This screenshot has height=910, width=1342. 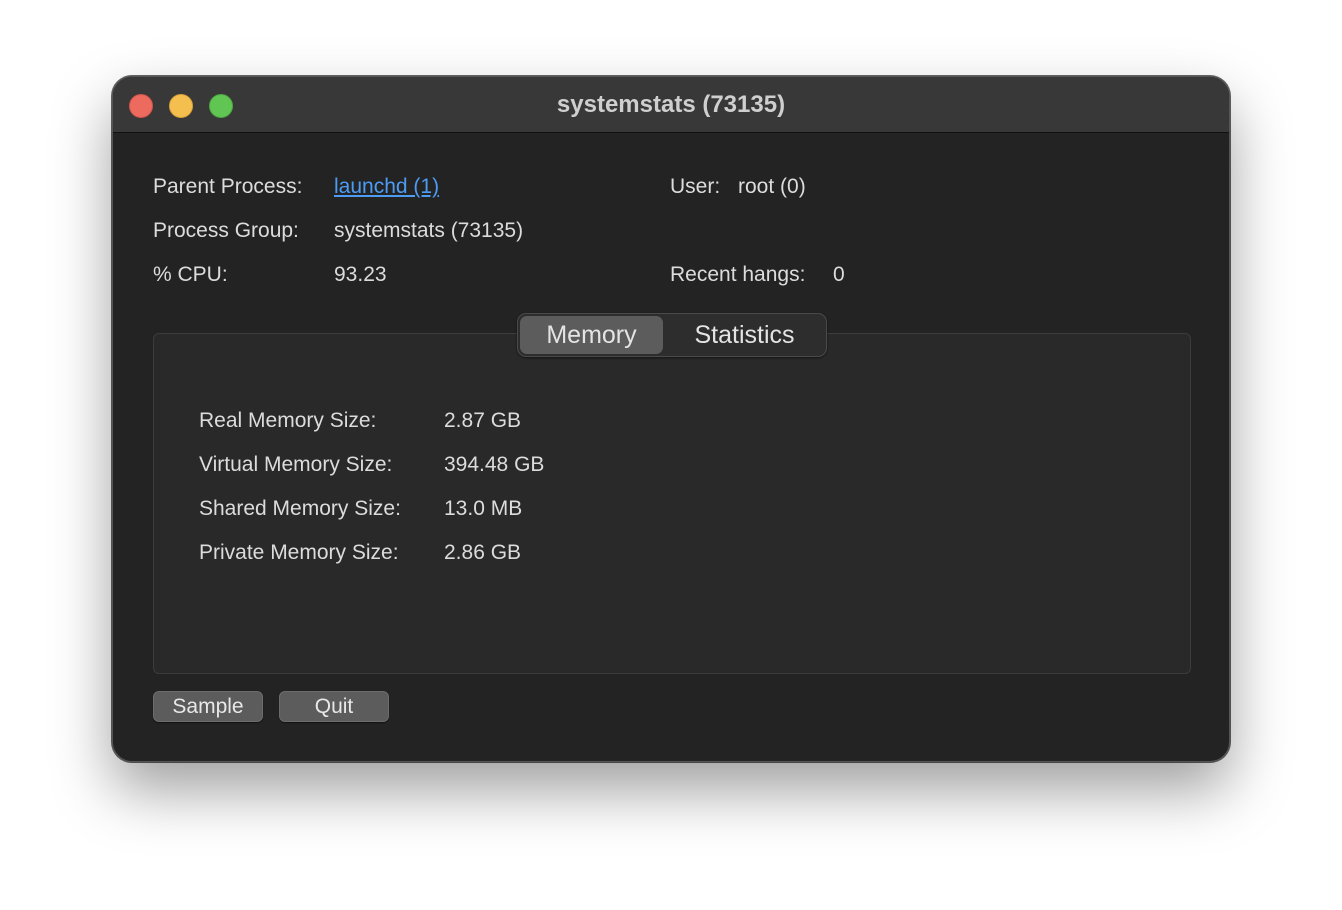 I want to click on quit-button: Quit, so click(x=334, y=706).